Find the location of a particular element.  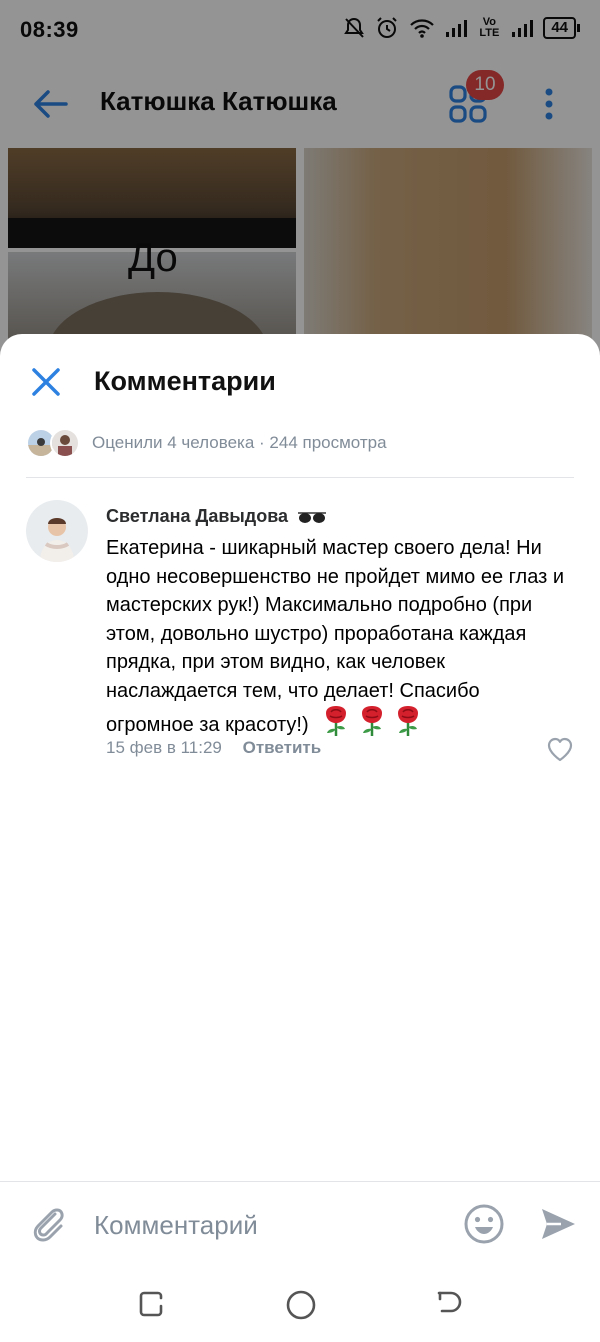

comment-date: 15 фев в 11:29 is located at coordinates (164, 747).